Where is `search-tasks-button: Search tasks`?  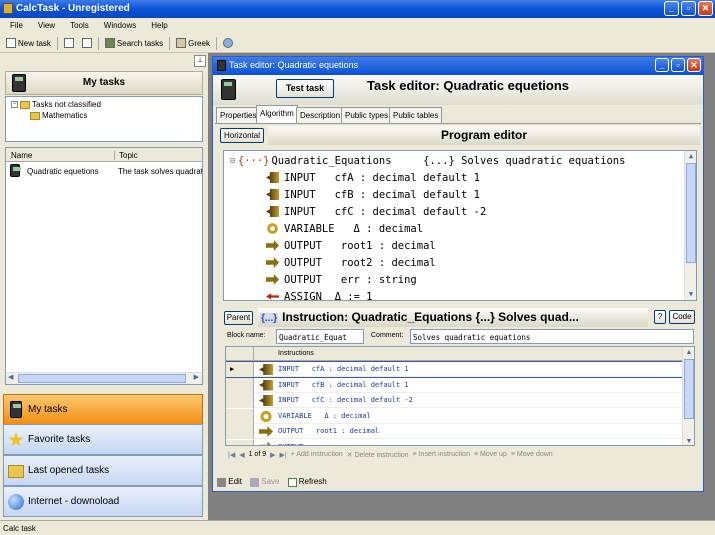 search-tasks-button: Search tasks is located at coordinates (134, 43).